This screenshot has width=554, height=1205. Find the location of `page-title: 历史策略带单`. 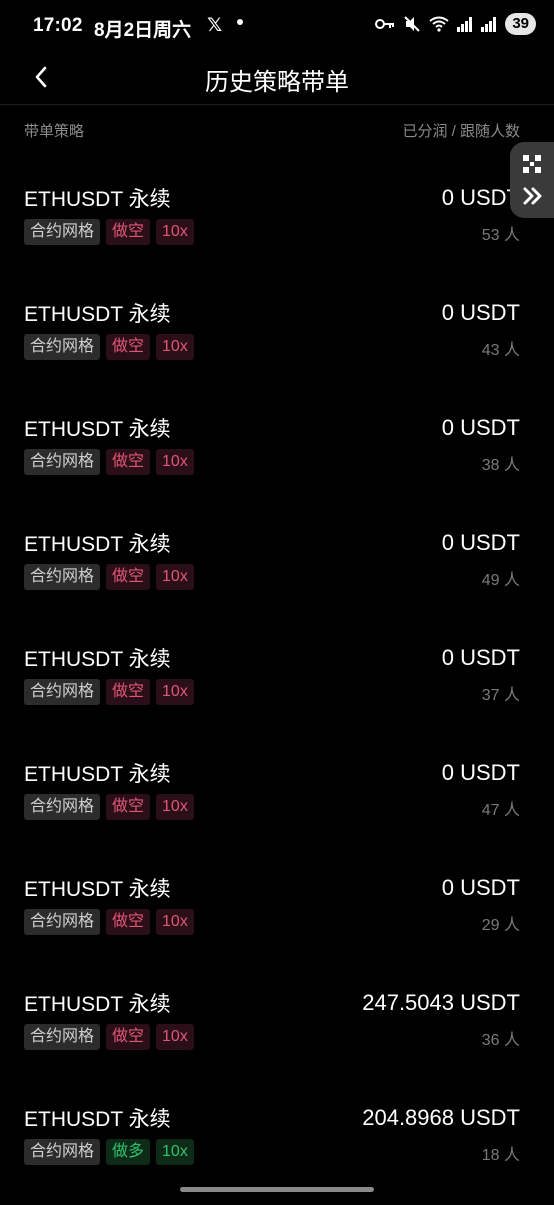

page-title: 历史策略带单 is located at coordinates (277, 82).